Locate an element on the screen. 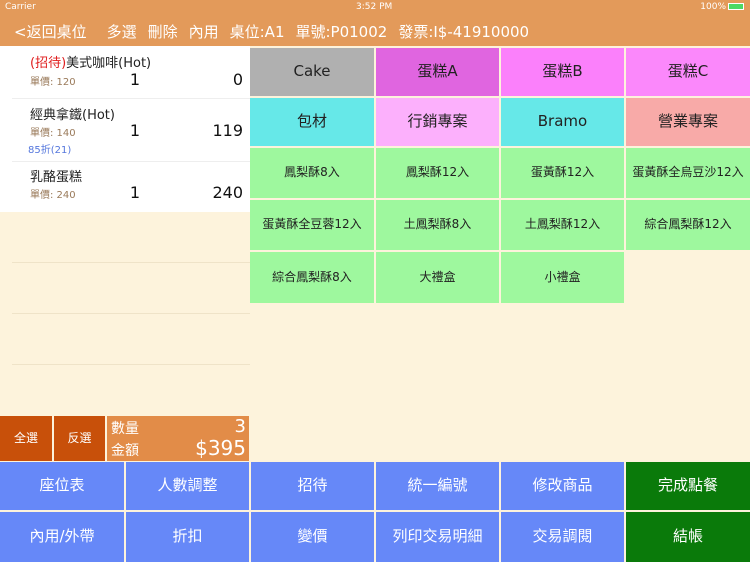 The height and width of the screenshot is (562, 750). dine-in-button: 內用 is located at coordinates (204, 31).